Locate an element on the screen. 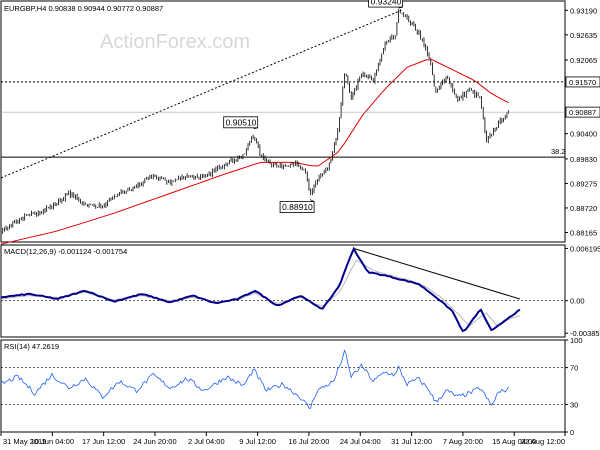 Image resolution: width=600 pixels, height=450 pixels. x-tick-label: 24 Jul 04:00 is located at coordinates (360, 441).